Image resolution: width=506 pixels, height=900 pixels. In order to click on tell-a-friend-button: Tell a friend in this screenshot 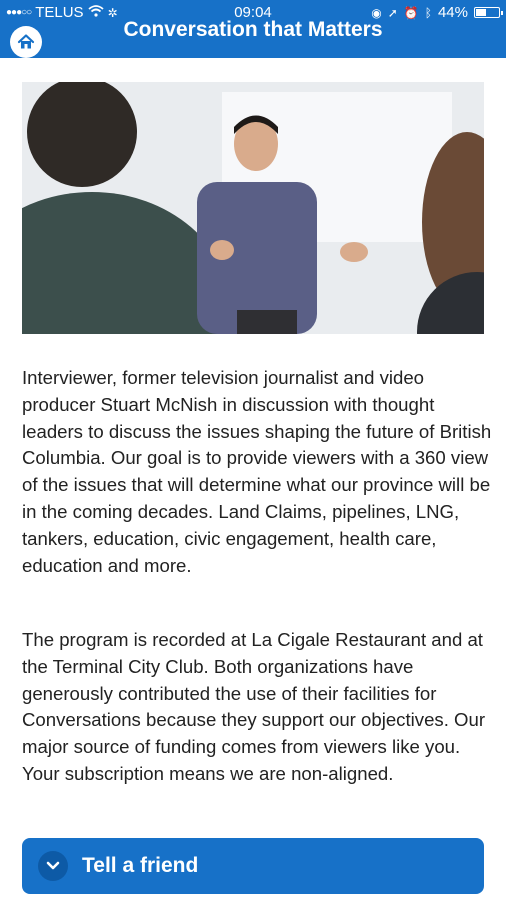, I will do `click(253, 866)`.